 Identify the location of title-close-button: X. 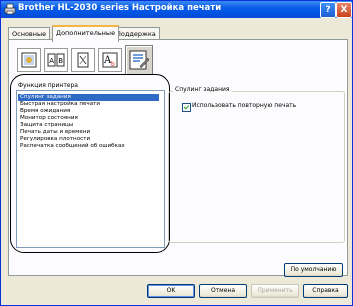
(344, 10).